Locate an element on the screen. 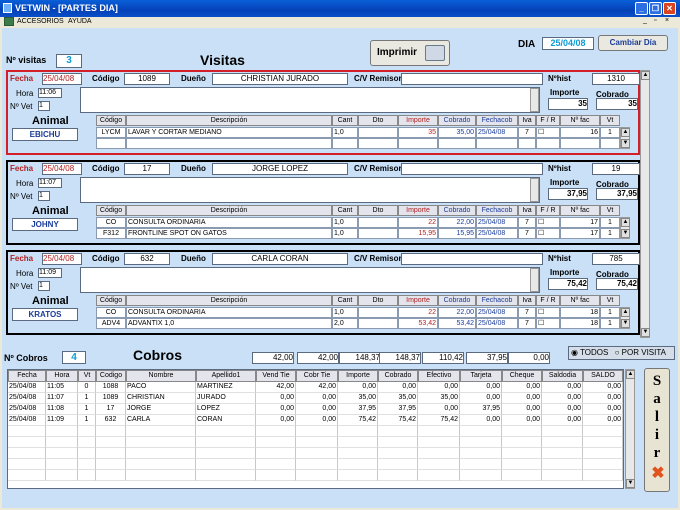  line-cob: 22,00 is located at coordinates (457, 312).